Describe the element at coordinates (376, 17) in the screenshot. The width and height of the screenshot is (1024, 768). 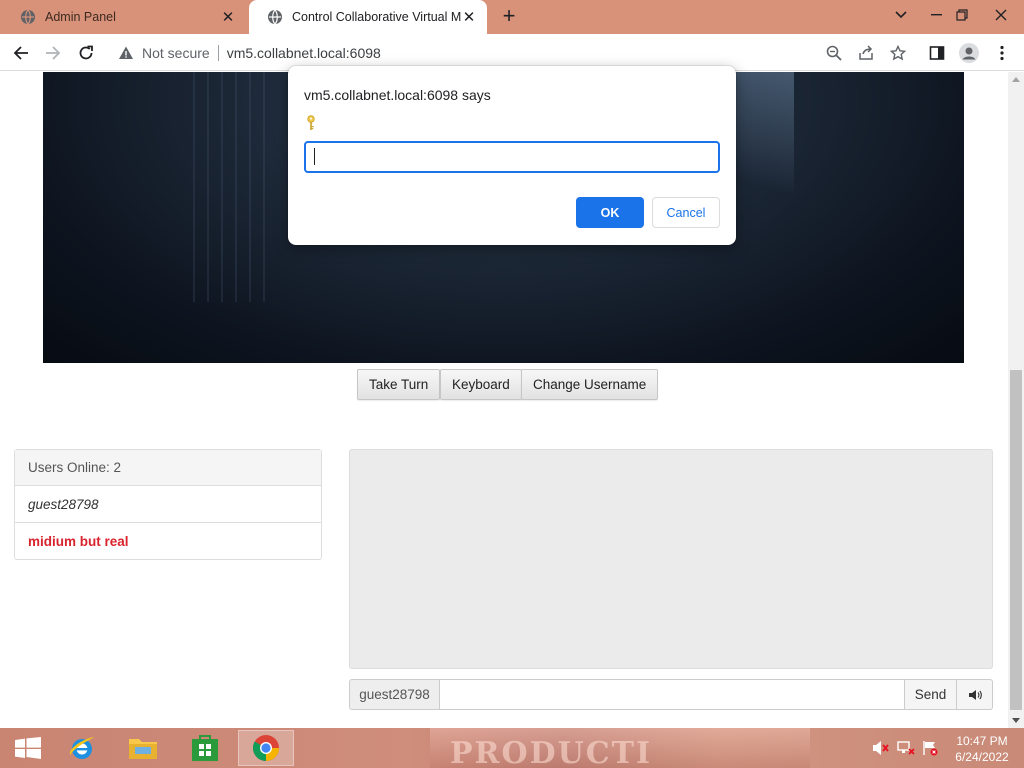
I see `tab-title: Control Collaborative Virtual Ma` at that location.